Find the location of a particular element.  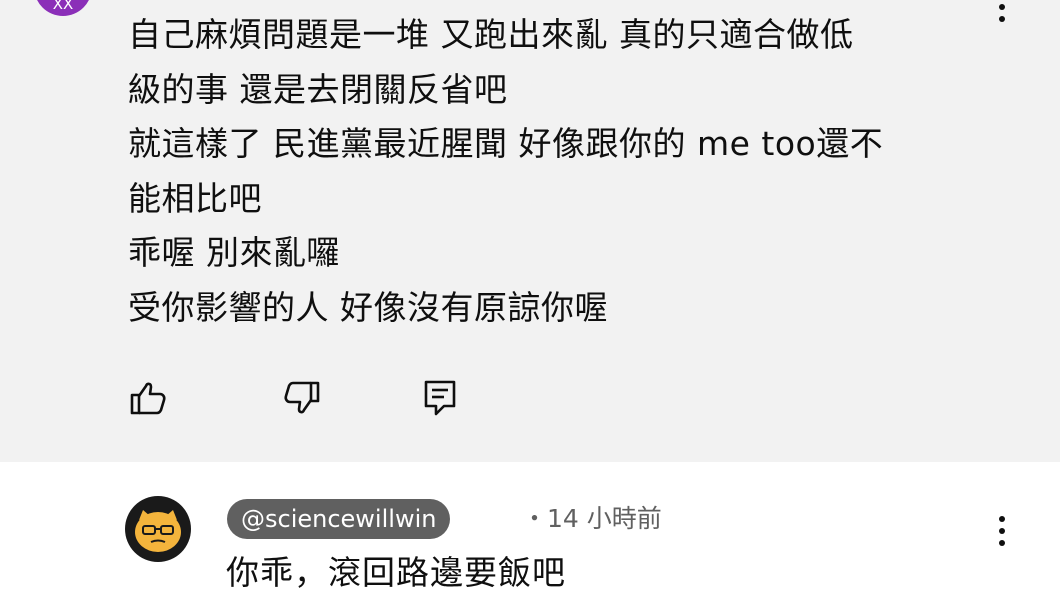

avatar-initials: XX is located at coordinates (63, 6).